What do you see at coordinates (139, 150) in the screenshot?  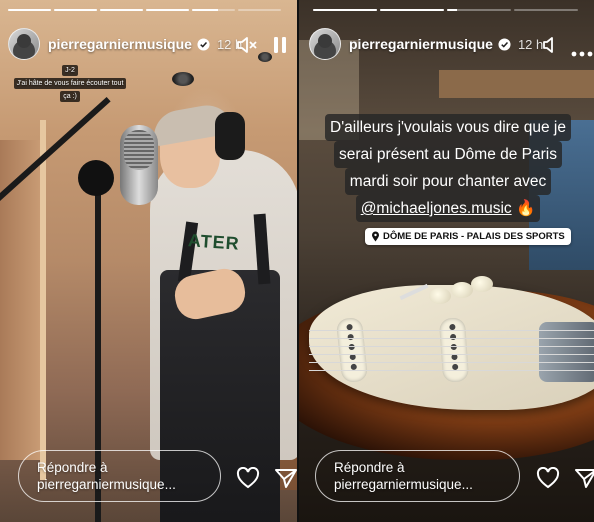 I see `microphone-grill` at bounding box center [139, 150].